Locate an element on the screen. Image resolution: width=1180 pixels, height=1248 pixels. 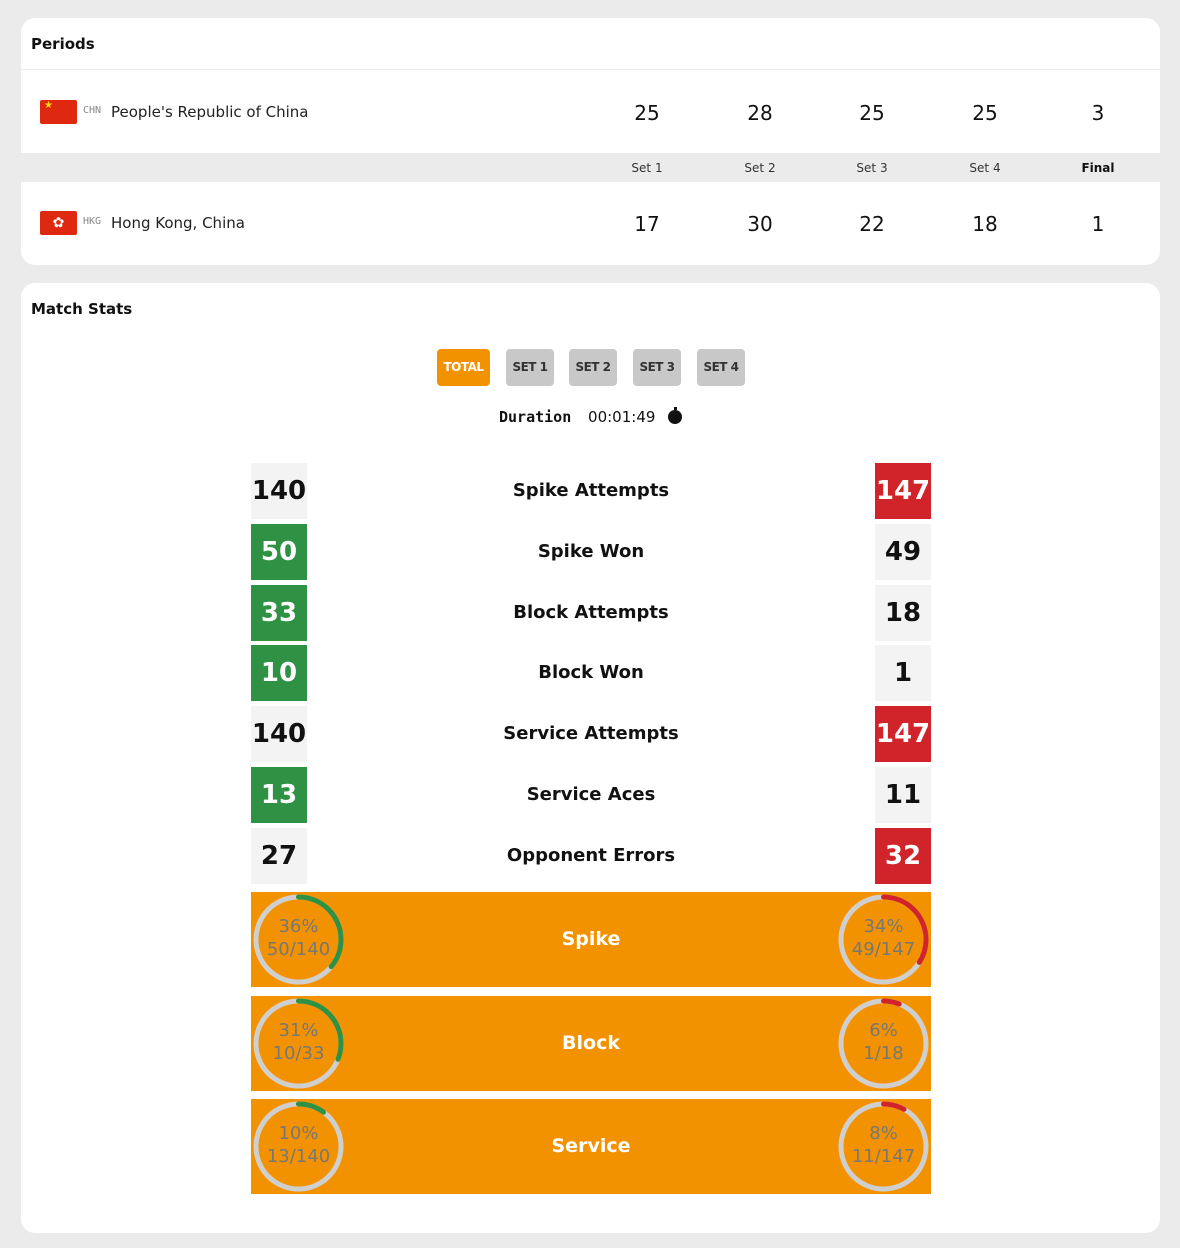
ratio: 10/33 is located at coordinates (298, 1053).